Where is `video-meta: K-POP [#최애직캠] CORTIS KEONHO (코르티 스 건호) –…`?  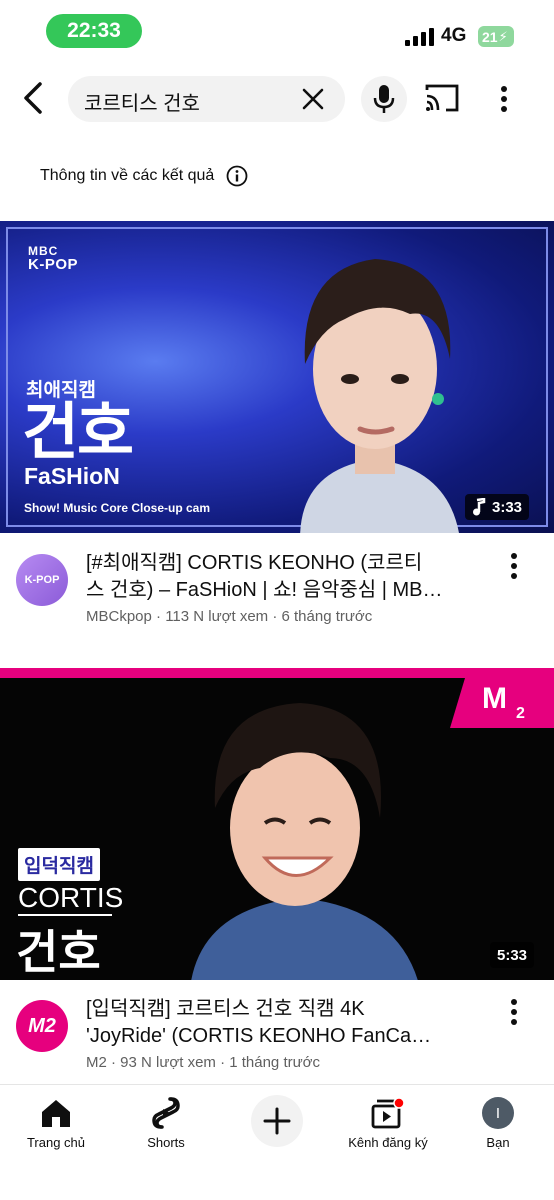
video-meta: K-POP [#최애직캠] CORTIS KEONHO (코르티 스 건호) –… is located at coordinates (277, 588).